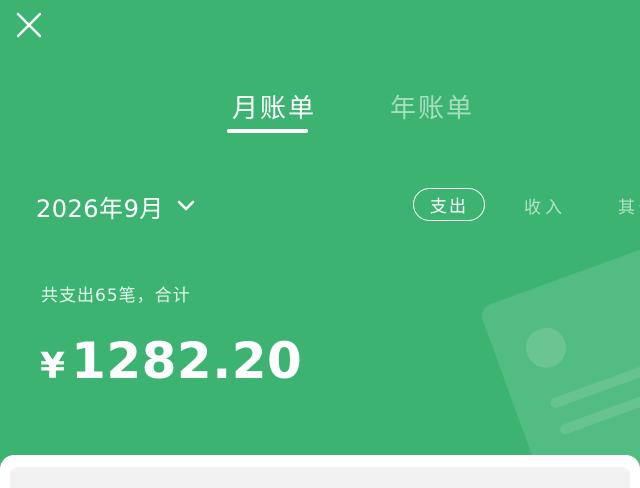 The height and width of the screenshot is (488, 640). I want to click on close-button, so click(29, 25).